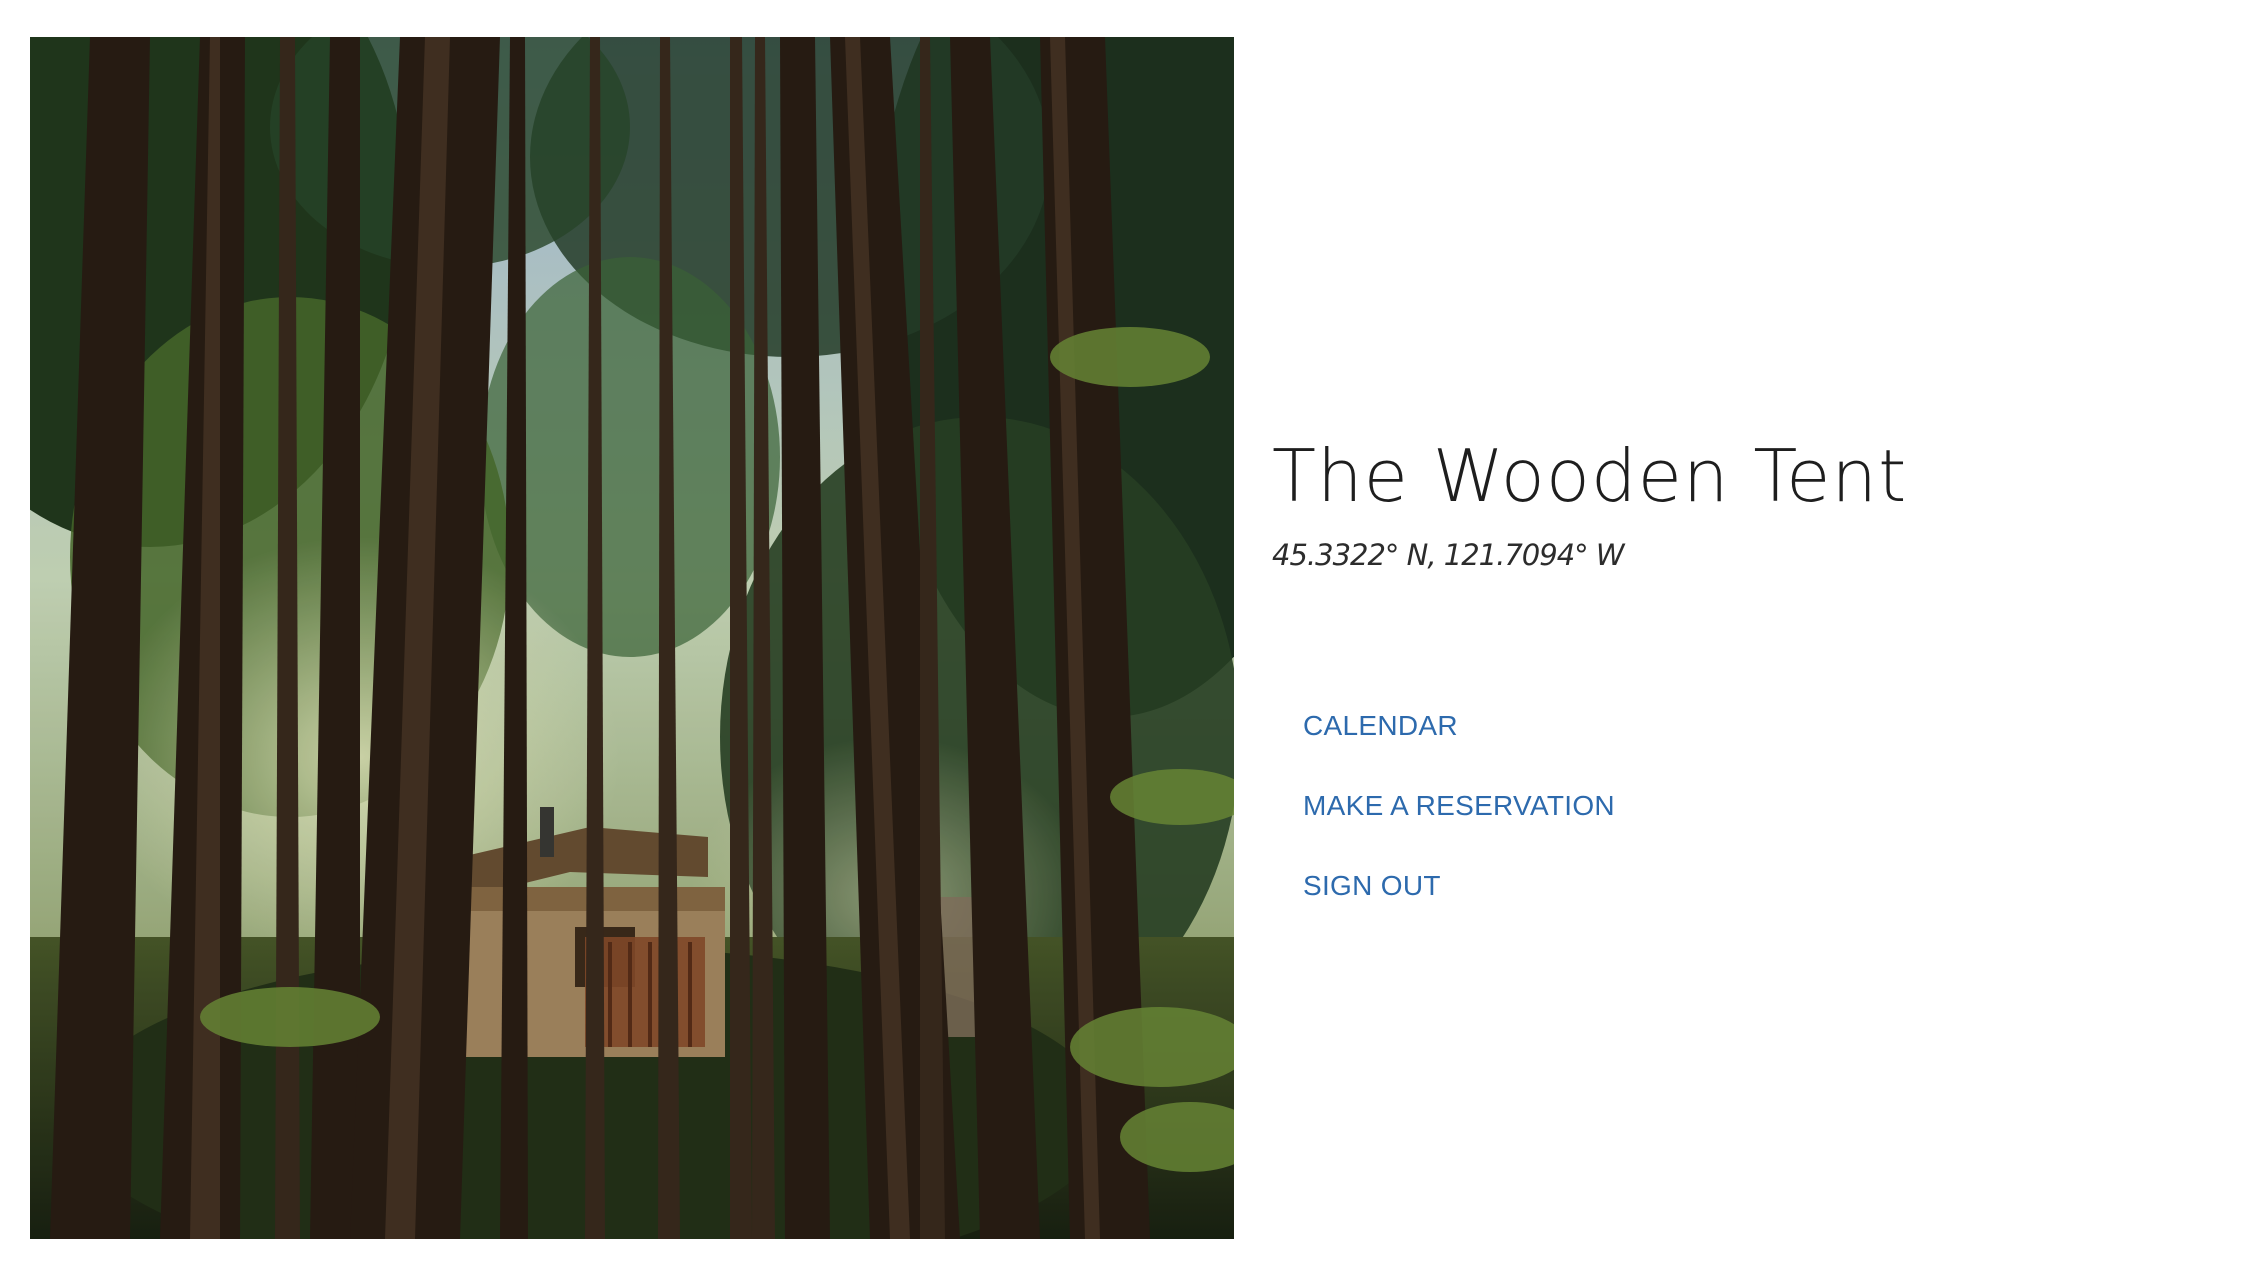  What do you see at coordinates (1459, 740) in the screenshot?
I see `nav-item-calendar: CALENDAR` at bounding box center [1459, 740].